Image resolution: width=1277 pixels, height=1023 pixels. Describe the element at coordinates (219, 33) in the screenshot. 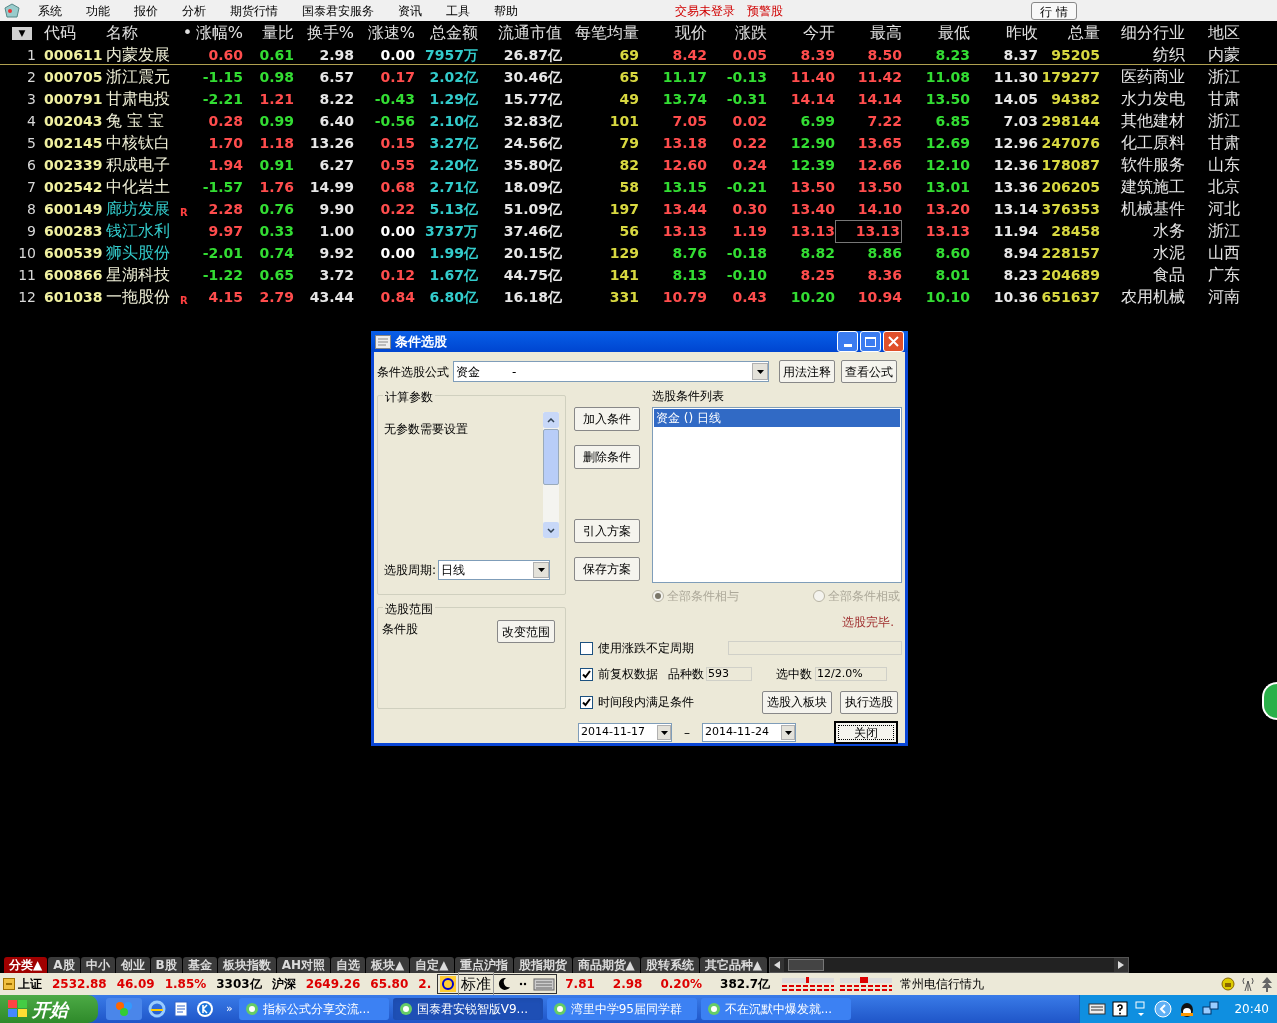

I see `column-header: 涨幅%` at that location.